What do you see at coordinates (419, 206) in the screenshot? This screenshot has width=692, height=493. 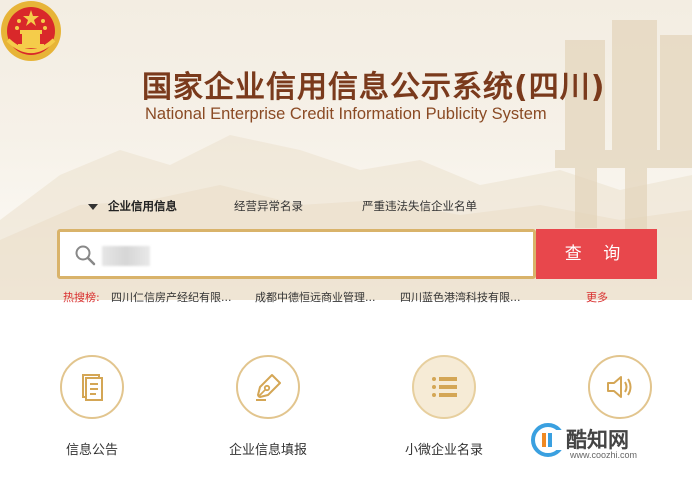 I see `tab-serious-violation-list: 严重违法失信企业名单` at bounding box center [419, 206].